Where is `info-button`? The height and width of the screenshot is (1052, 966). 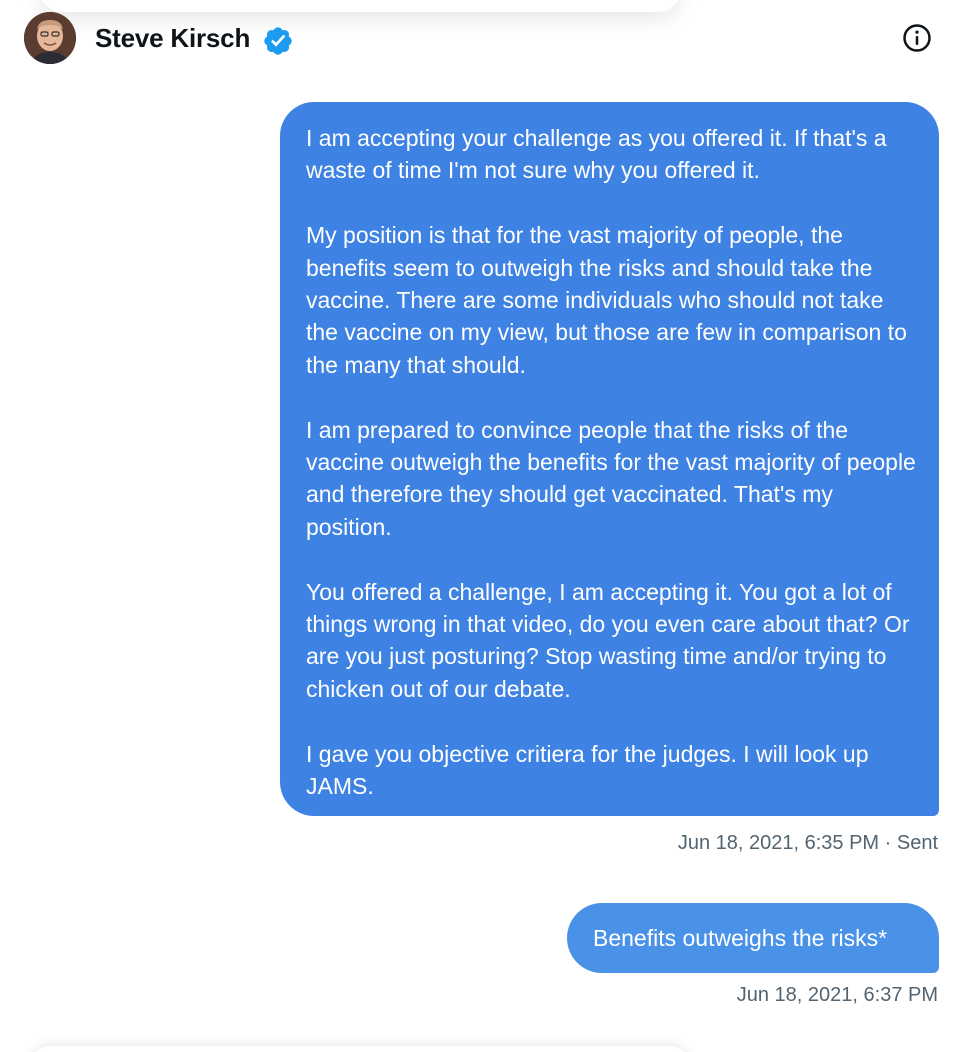
info-button is located at coordinates (917, 38).